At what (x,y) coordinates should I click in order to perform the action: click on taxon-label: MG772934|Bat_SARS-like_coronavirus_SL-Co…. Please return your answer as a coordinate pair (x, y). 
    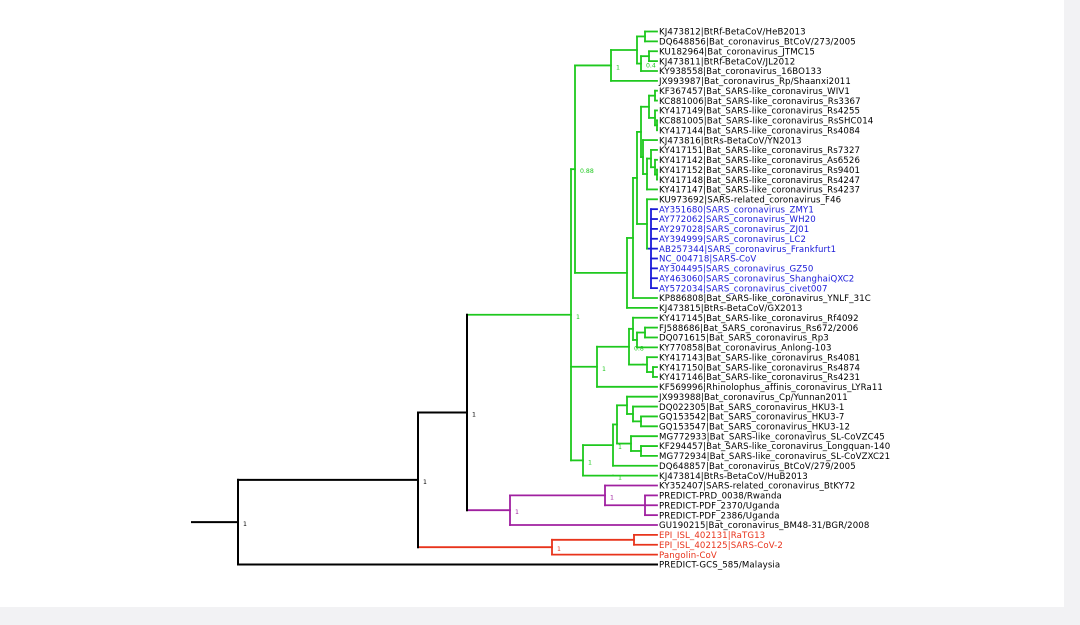
    Looking at the image, I should click on (774, 457).